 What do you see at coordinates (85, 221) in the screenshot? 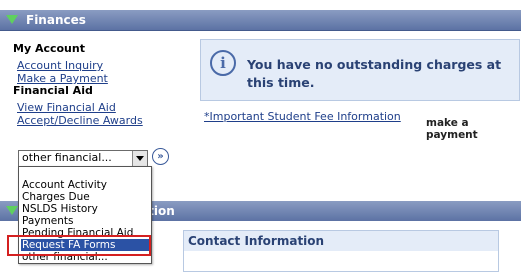
I see `dropdown-option-payments: Payments` at bounding box center [85, 221].